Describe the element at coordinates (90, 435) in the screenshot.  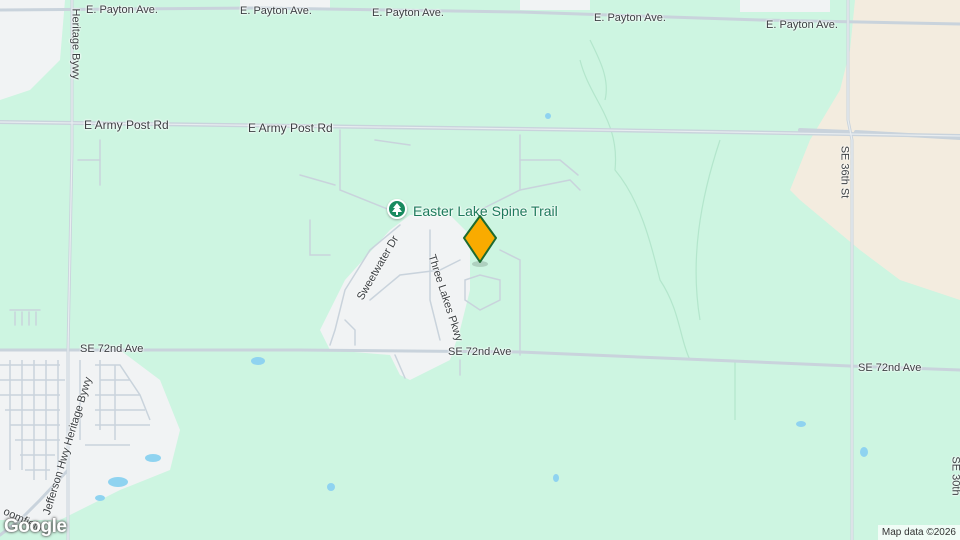
I see `urban-area-bottomleft` at that location.